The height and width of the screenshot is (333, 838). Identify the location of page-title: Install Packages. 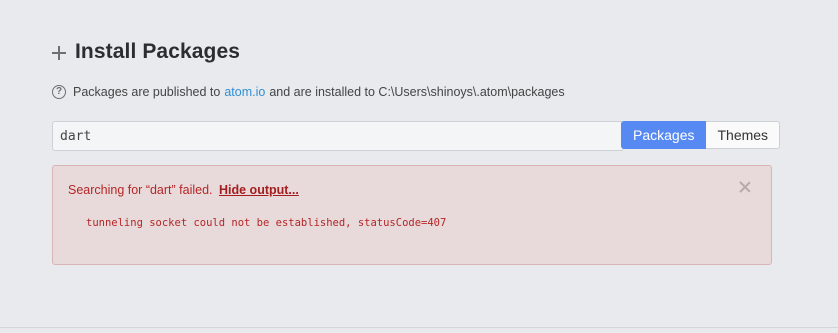
(158, 51).